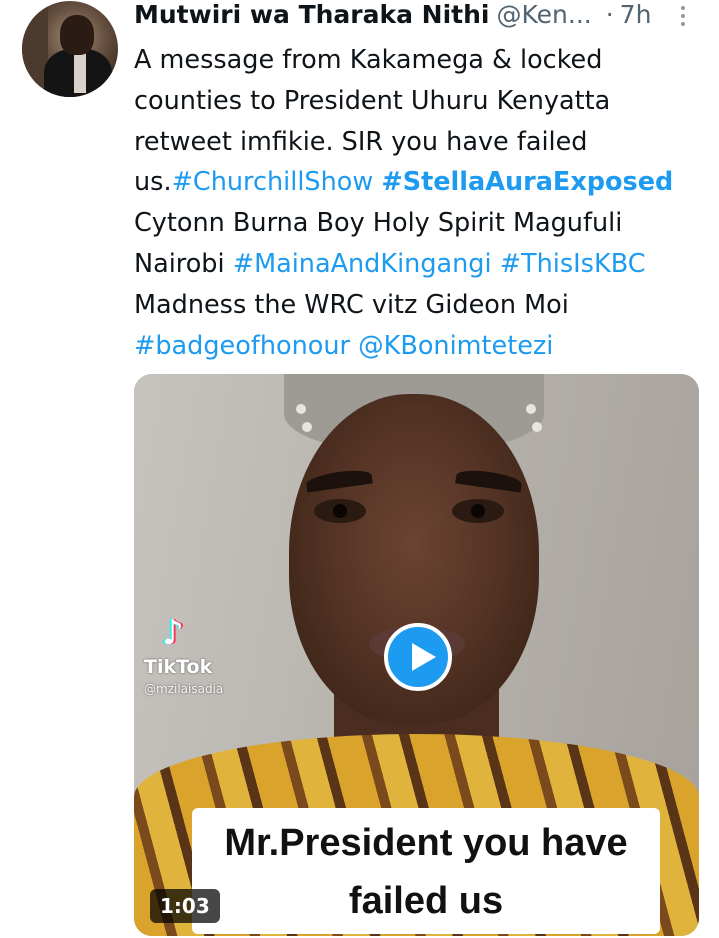 Image resolution: width=719 pixels, height=938 pixels. Describe the element at coordinates (153, 182) in the screenshot. I see `tweet-text-segment: us.` at that location.